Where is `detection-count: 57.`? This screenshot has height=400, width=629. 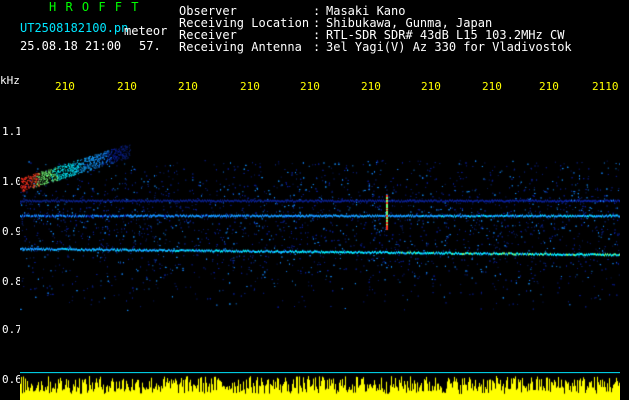 detection-count: 57. is located at coordinates (150, 46).